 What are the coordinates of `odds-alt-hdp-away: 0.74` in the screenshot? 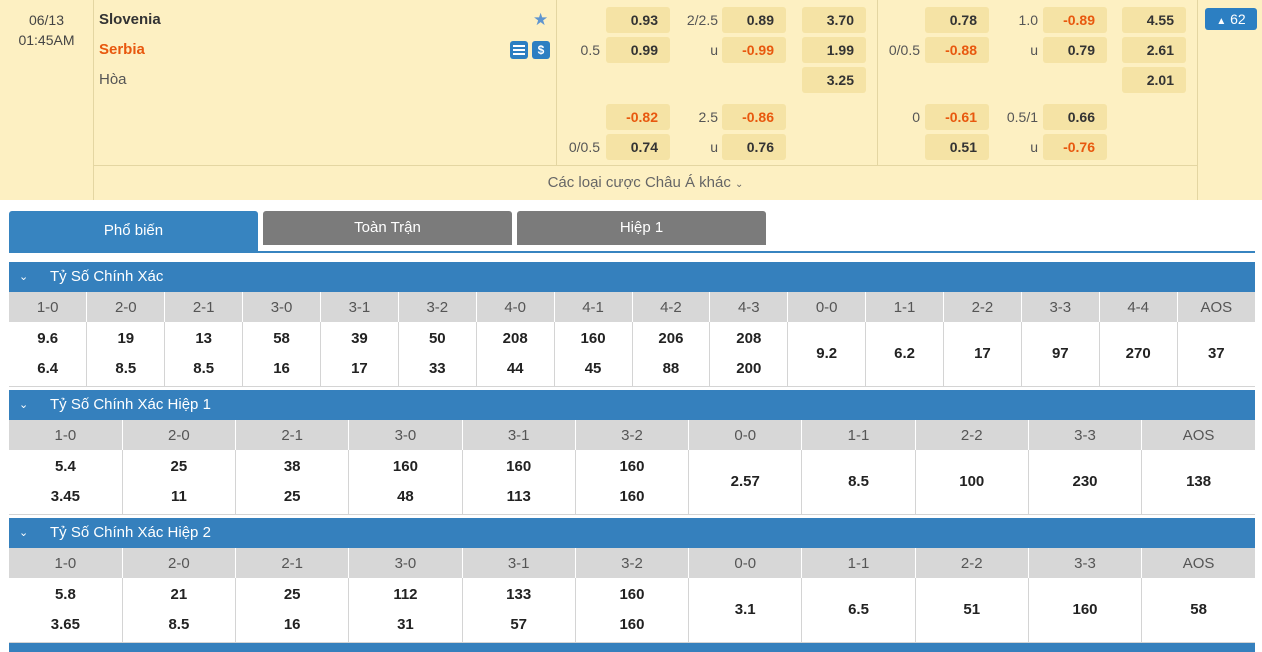 It's located at (638, 147).